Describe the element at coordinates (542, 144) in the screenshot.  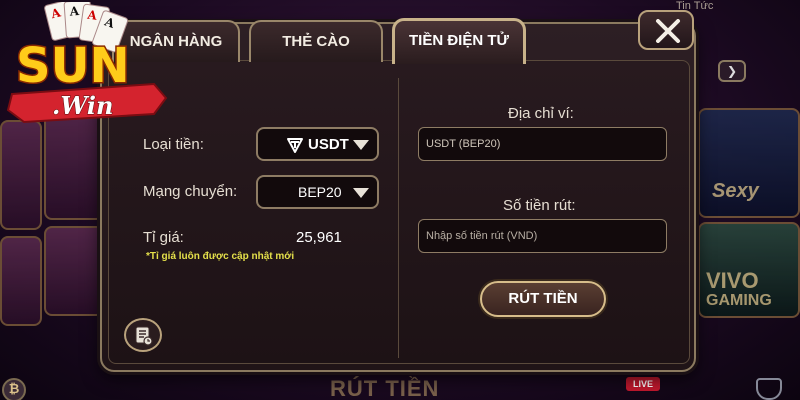
I see `wallet-address-field: USDT (BEP20)` at that location.